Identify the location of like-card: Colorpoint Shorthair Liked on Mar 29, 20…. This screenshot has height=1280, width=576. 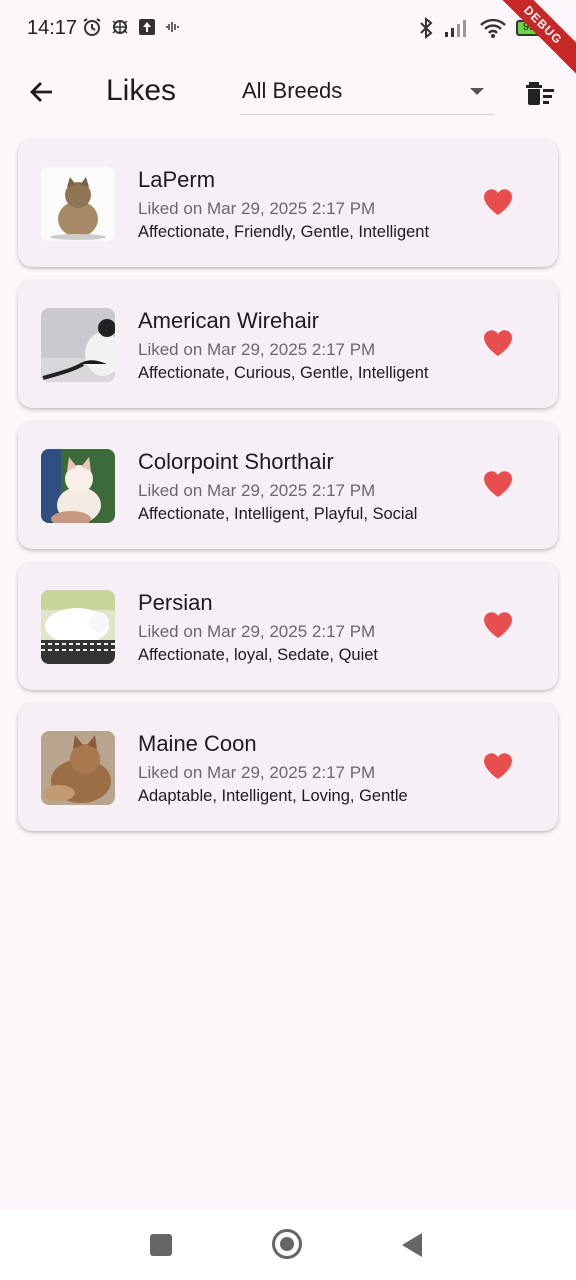
(288, 485).